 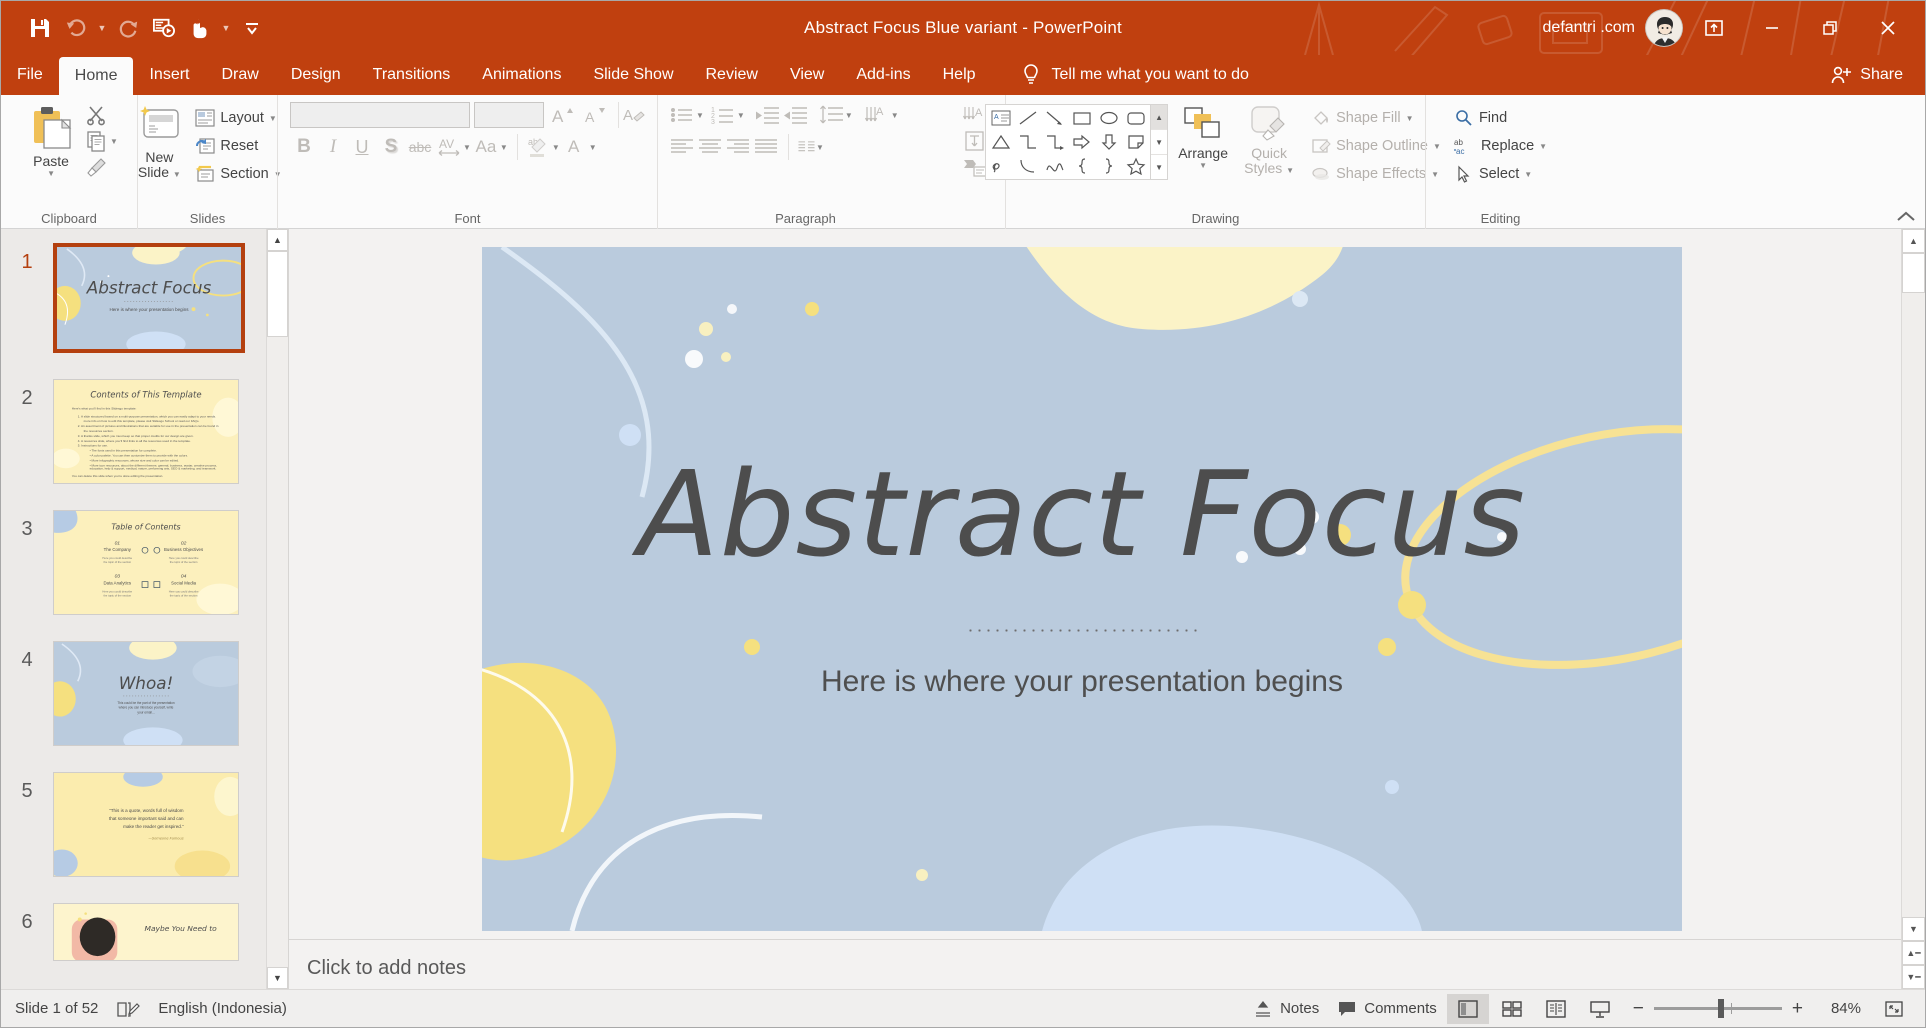 I want to click on shape-fill-dropdown-icon: ▼, so click(x=1410, y=118).